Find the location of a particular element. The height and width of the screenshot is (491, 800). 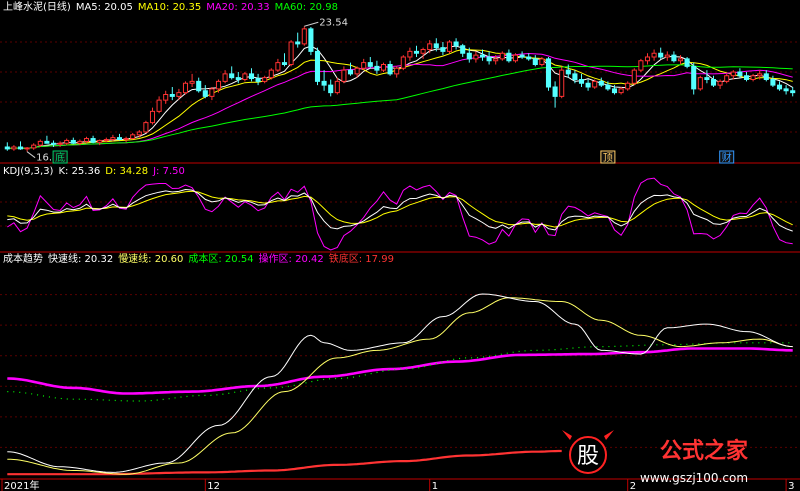

cost-line-铁底区 is located at coordinates (284, 462).